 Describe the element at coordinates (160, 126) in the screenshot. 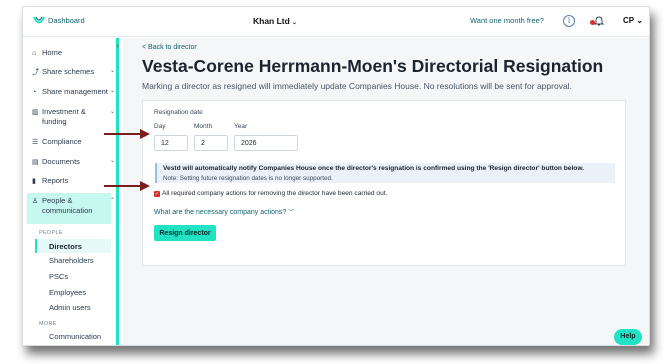

I see `day-label: Day` at that location.